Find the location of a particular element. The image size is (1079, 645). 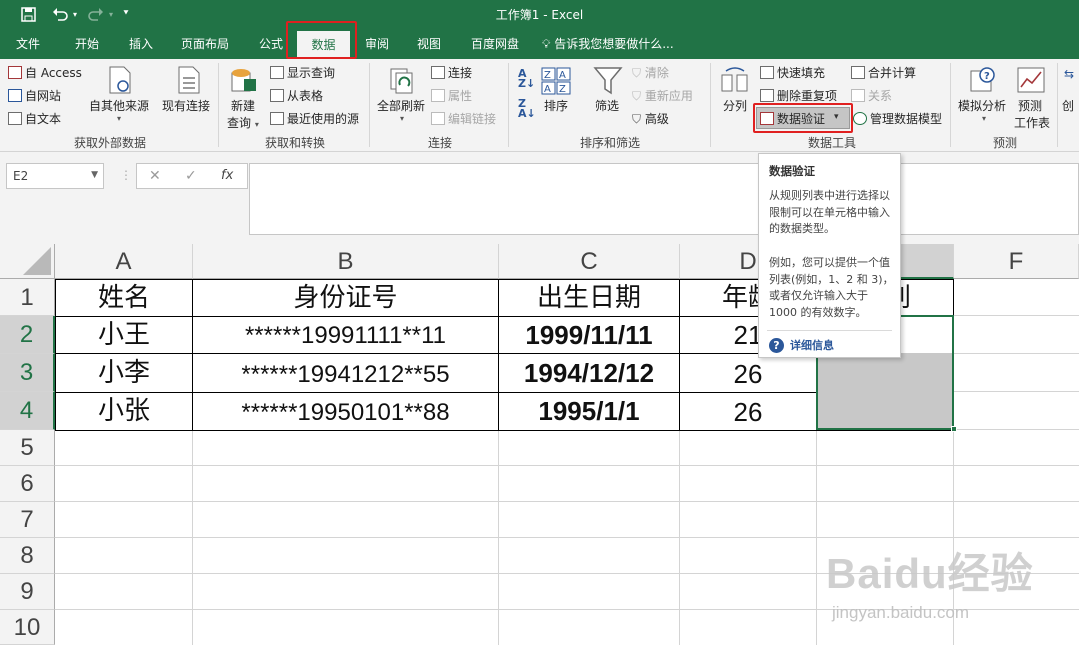

manage-data-model-button: 管理数据模型 is located at coordinates (897, 118).